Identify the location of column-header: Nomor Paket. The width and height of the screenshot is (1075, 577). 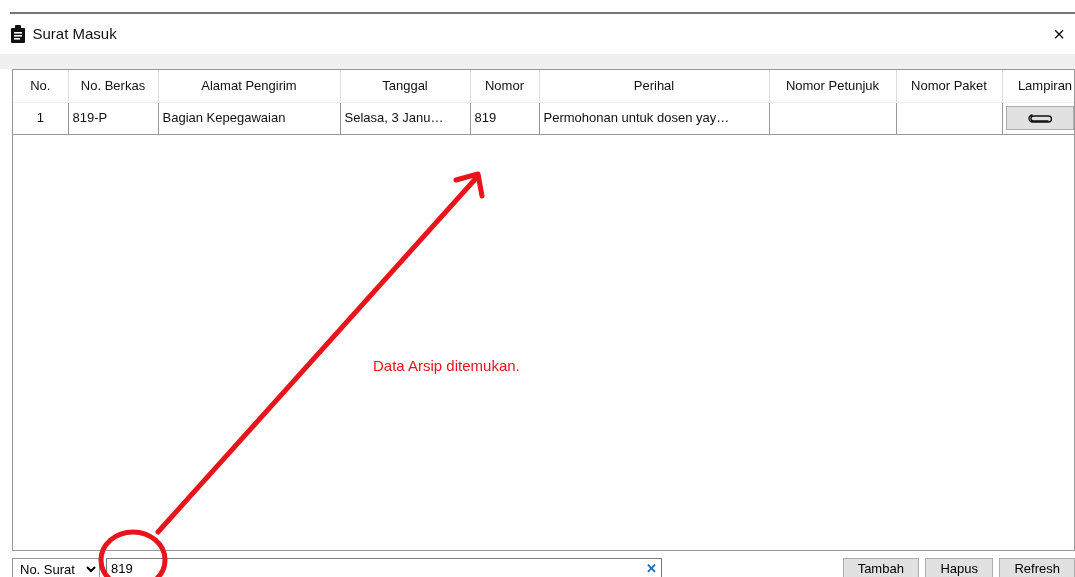
(949, 86).